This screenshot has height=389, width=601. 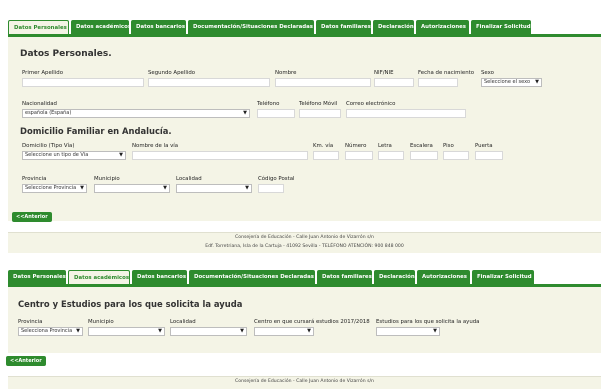 I want to click on centro-select: ▼, so click(x=284, y=331).